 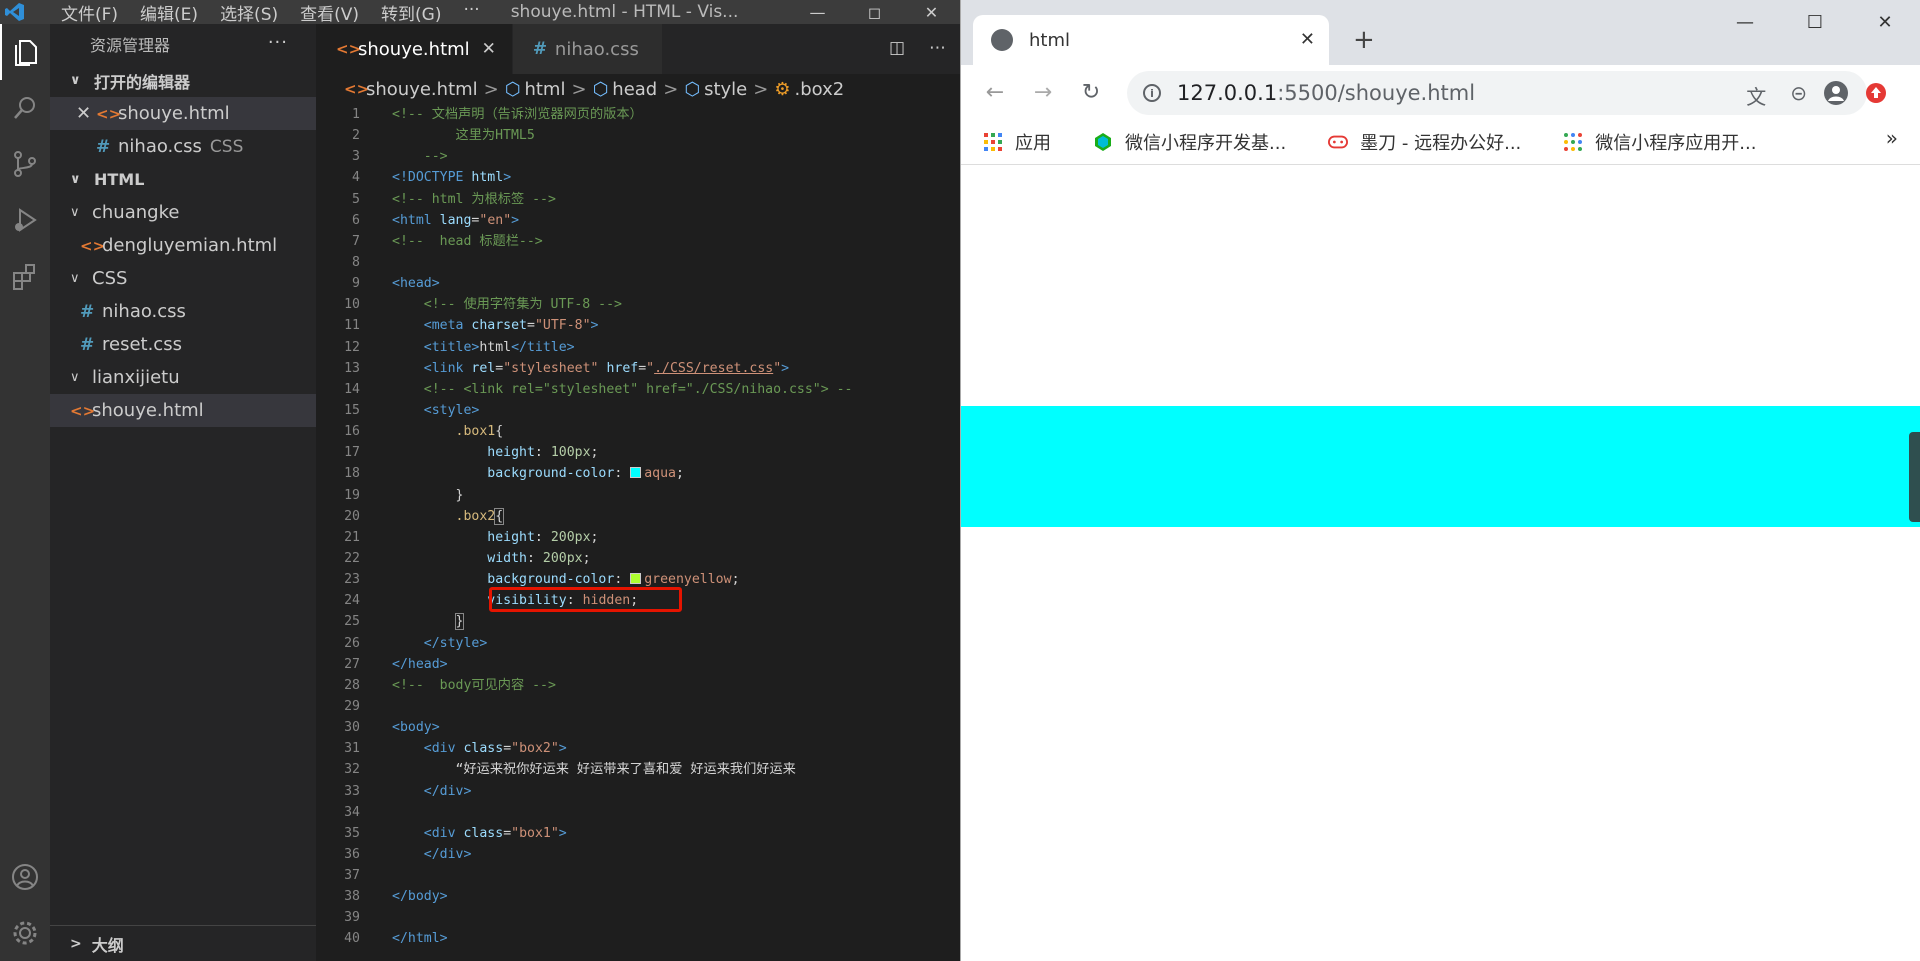 I want to click on explorer-icon, so click(x=25, y=52).